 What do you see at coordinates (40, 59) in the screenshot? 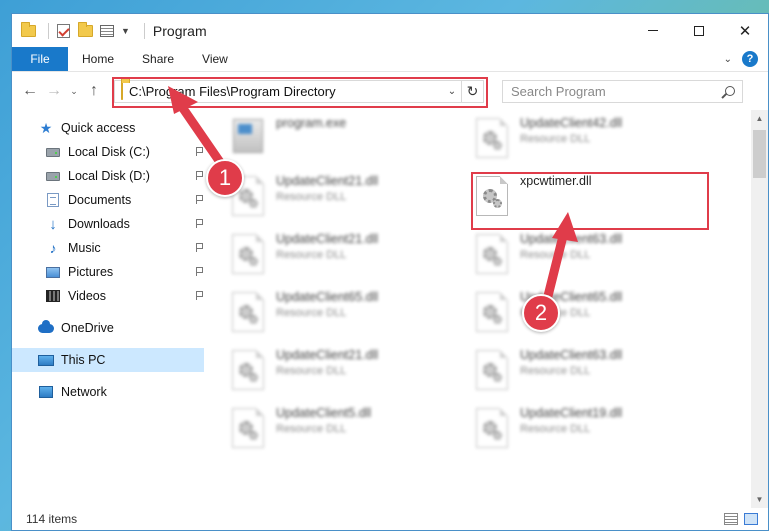
I see `tab-file: File` at bounding box center [40, 59].